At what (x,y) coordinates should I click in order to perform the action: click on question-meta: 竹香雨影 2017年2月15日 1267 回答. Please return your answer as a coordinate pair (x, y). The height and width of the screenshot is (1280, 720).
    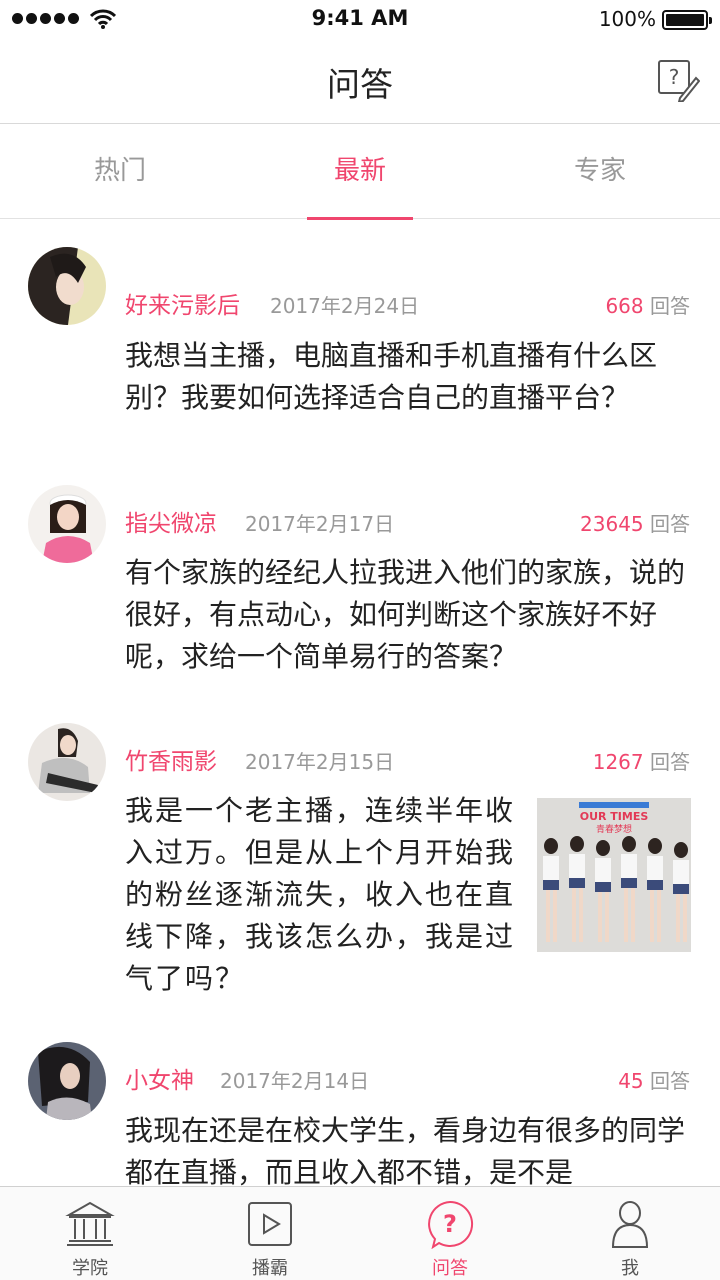
    Looking at the image, I should click on (407, 762).